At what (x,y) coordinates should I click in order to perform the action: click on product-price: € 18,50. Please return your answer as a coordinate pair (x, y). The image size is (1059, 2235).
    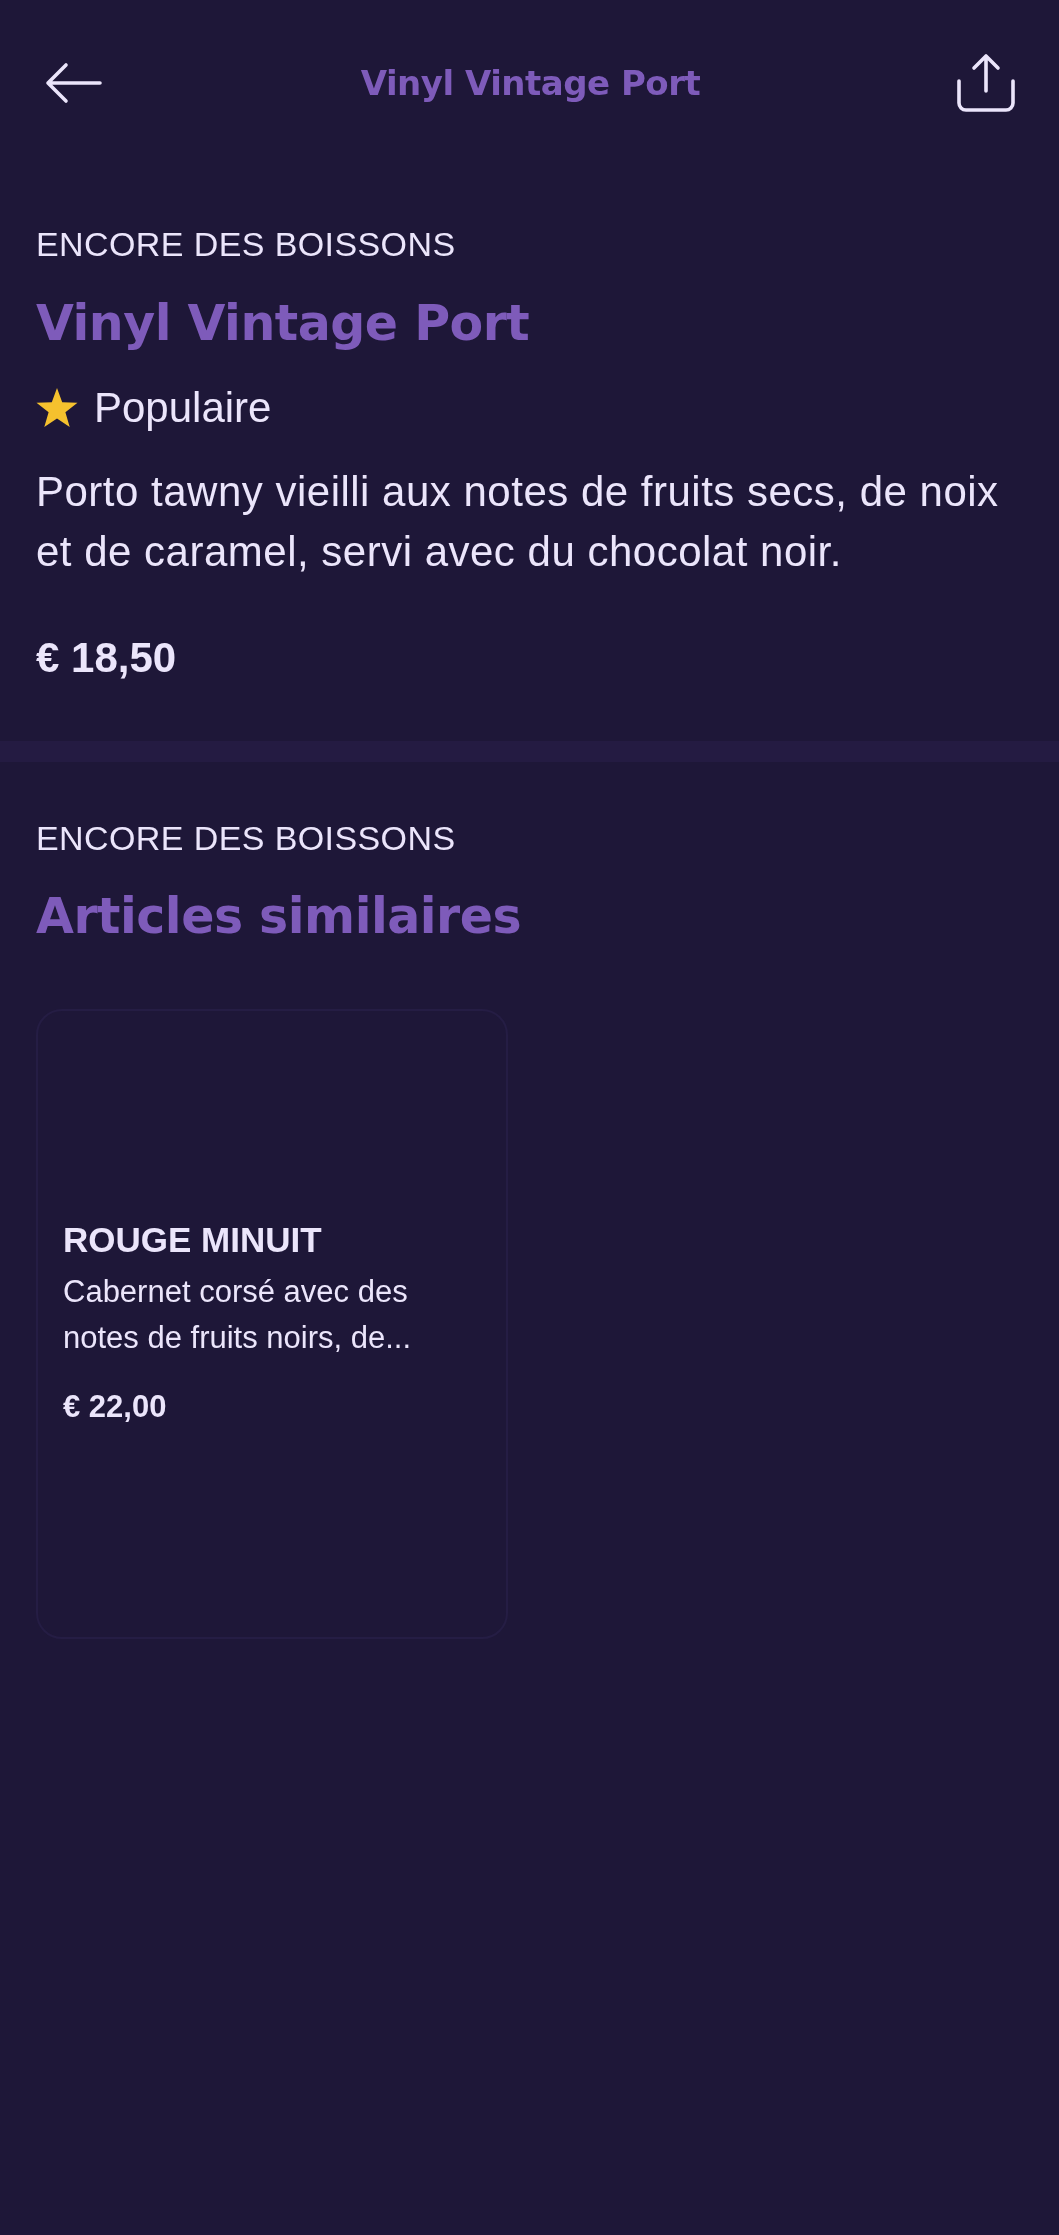
    Looking at the image, I should click on (106, 658).